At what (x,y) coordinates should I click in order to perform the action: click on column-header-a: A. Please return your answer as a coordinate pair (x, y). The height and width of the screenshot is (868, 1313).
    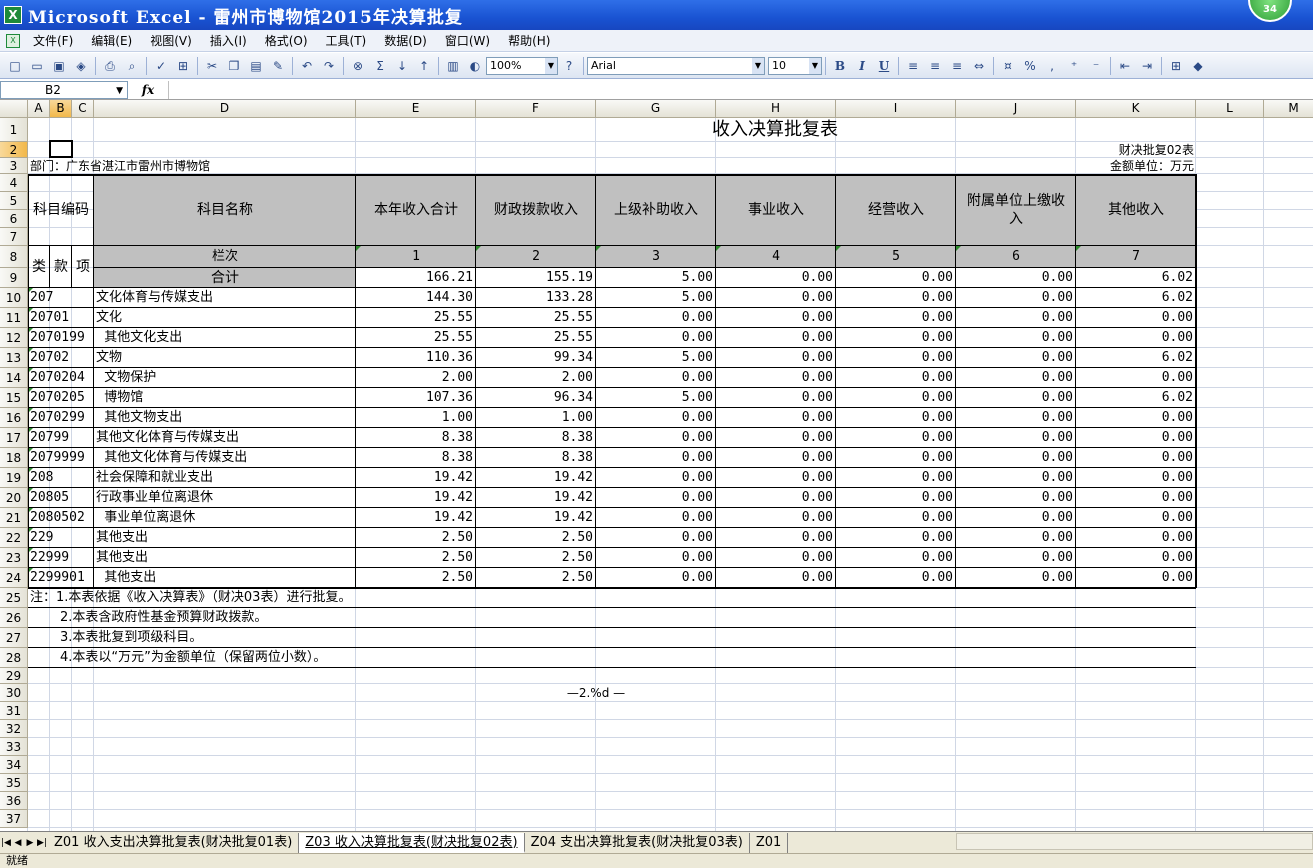
    Looking at the image, I should click on (39, 109).